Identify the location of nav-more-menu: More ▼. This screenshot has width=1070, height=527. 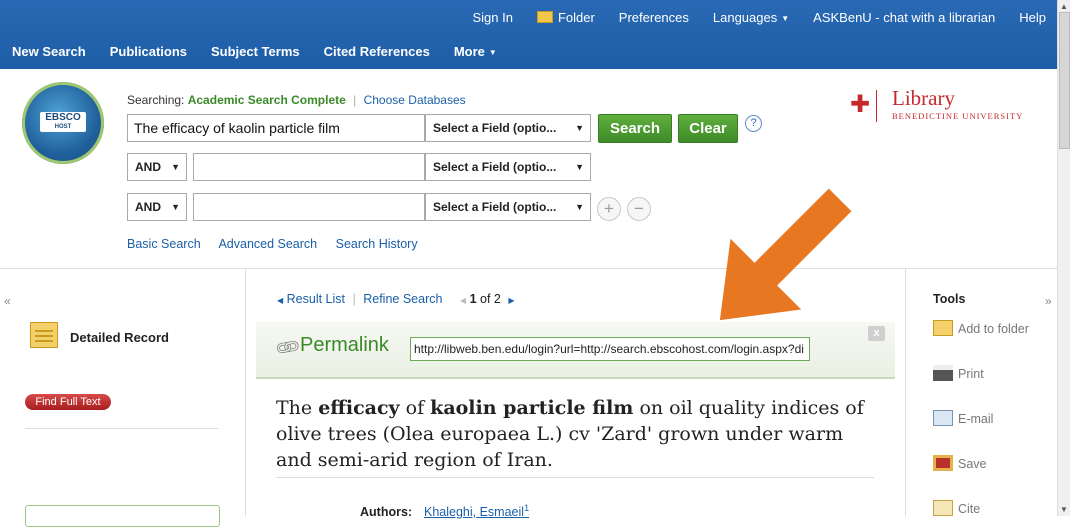
(475, 51).